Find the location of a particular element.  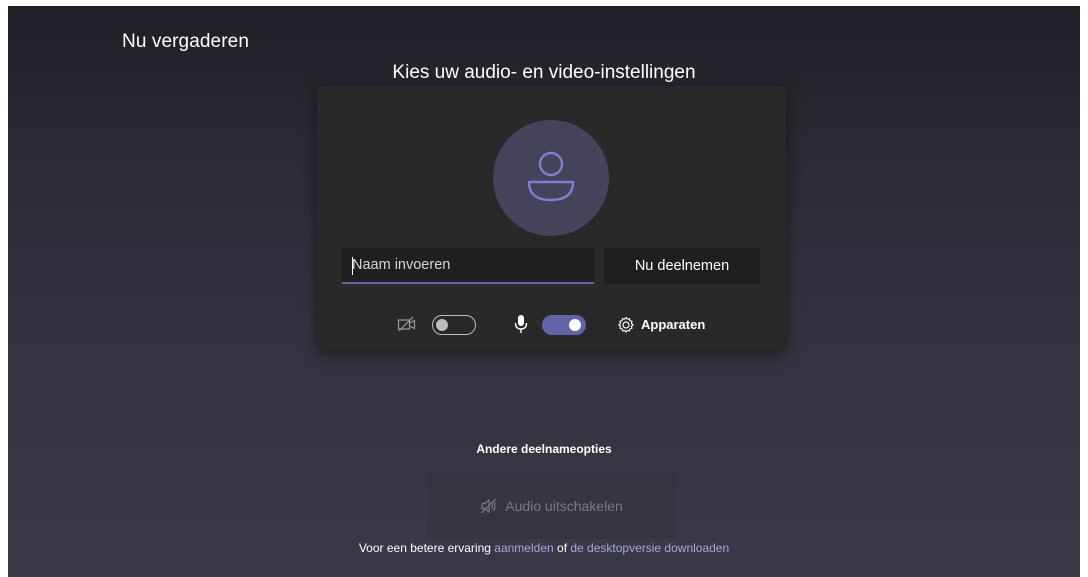

audio-off-button: Audio uitschakelen is located at coordinates (551, 506).